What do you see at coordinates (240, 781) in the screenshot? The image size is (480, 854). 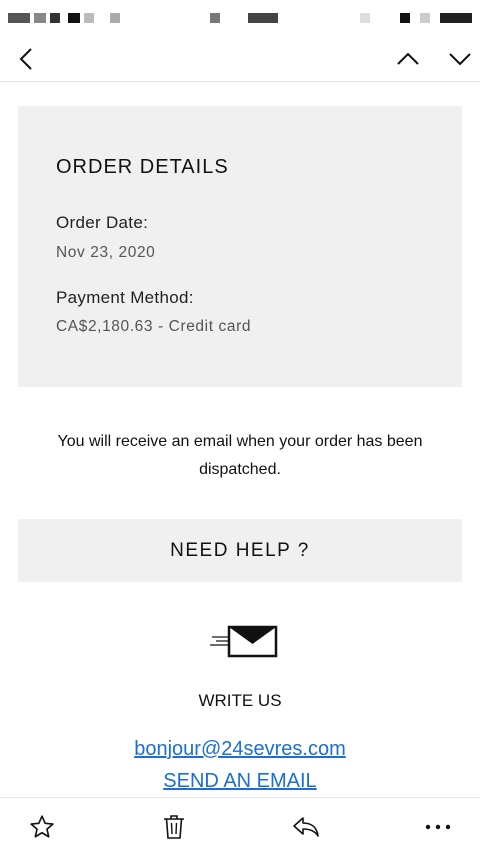 I see `send-email-link: SEND AN EMAIL` at bounding box center [240, 781].